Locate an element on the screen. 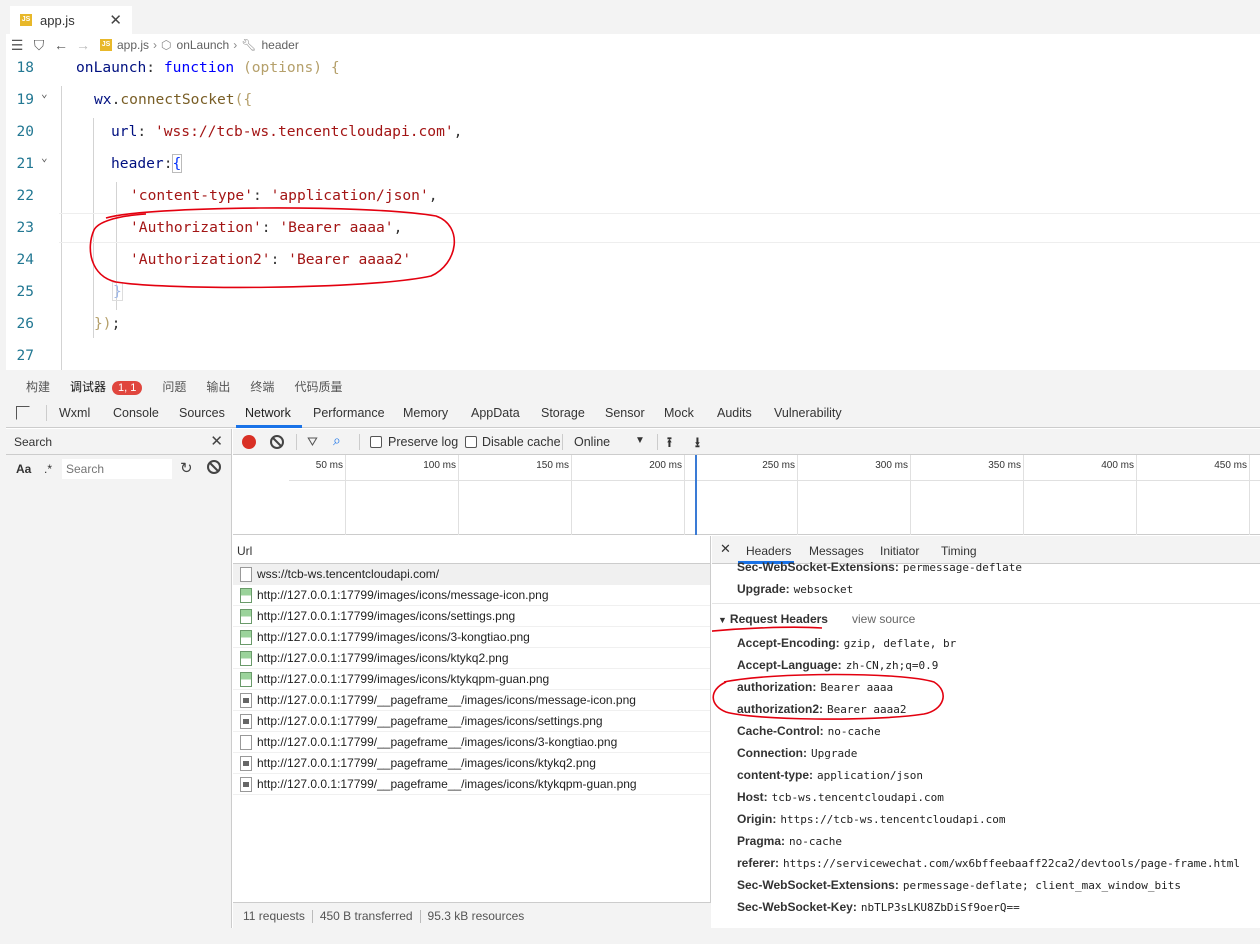 This screenshot has height=944, width=1260. timeline-tick: 200 ms is located at coordinates (665, 465).